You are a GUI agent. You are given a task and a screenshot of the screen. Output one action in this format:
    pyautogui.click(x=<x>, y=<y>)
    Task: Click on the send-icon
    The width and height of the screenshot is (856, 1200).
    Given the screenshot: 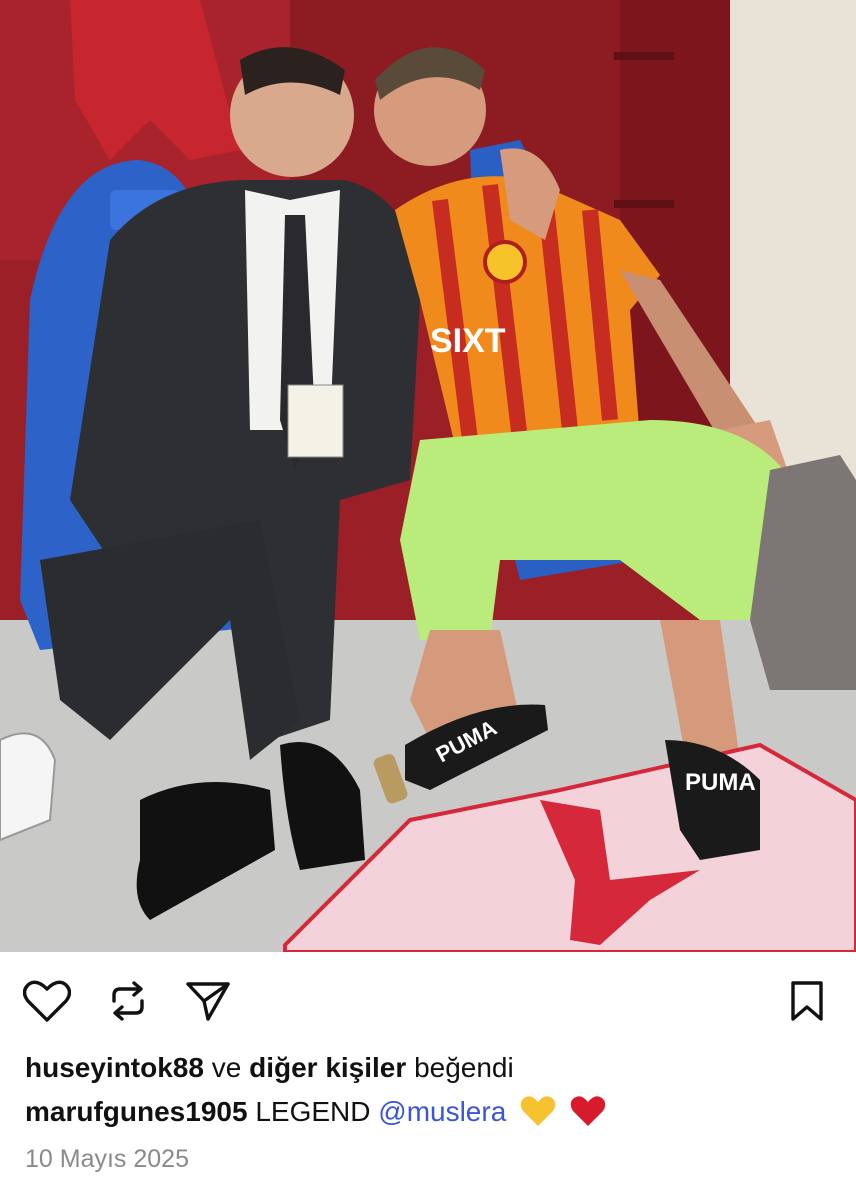 What is the action you would take?
    pyautogui.click(x=208, y=1001)
    